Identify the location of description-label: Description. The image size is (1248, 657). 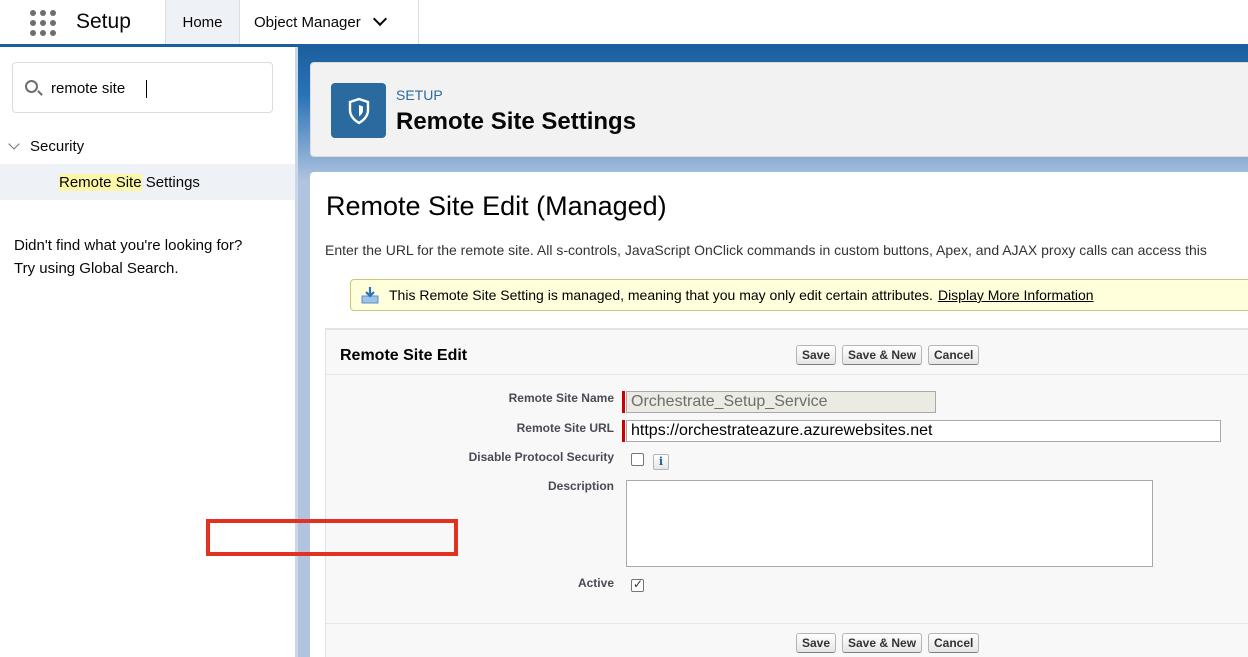
(580, 486).